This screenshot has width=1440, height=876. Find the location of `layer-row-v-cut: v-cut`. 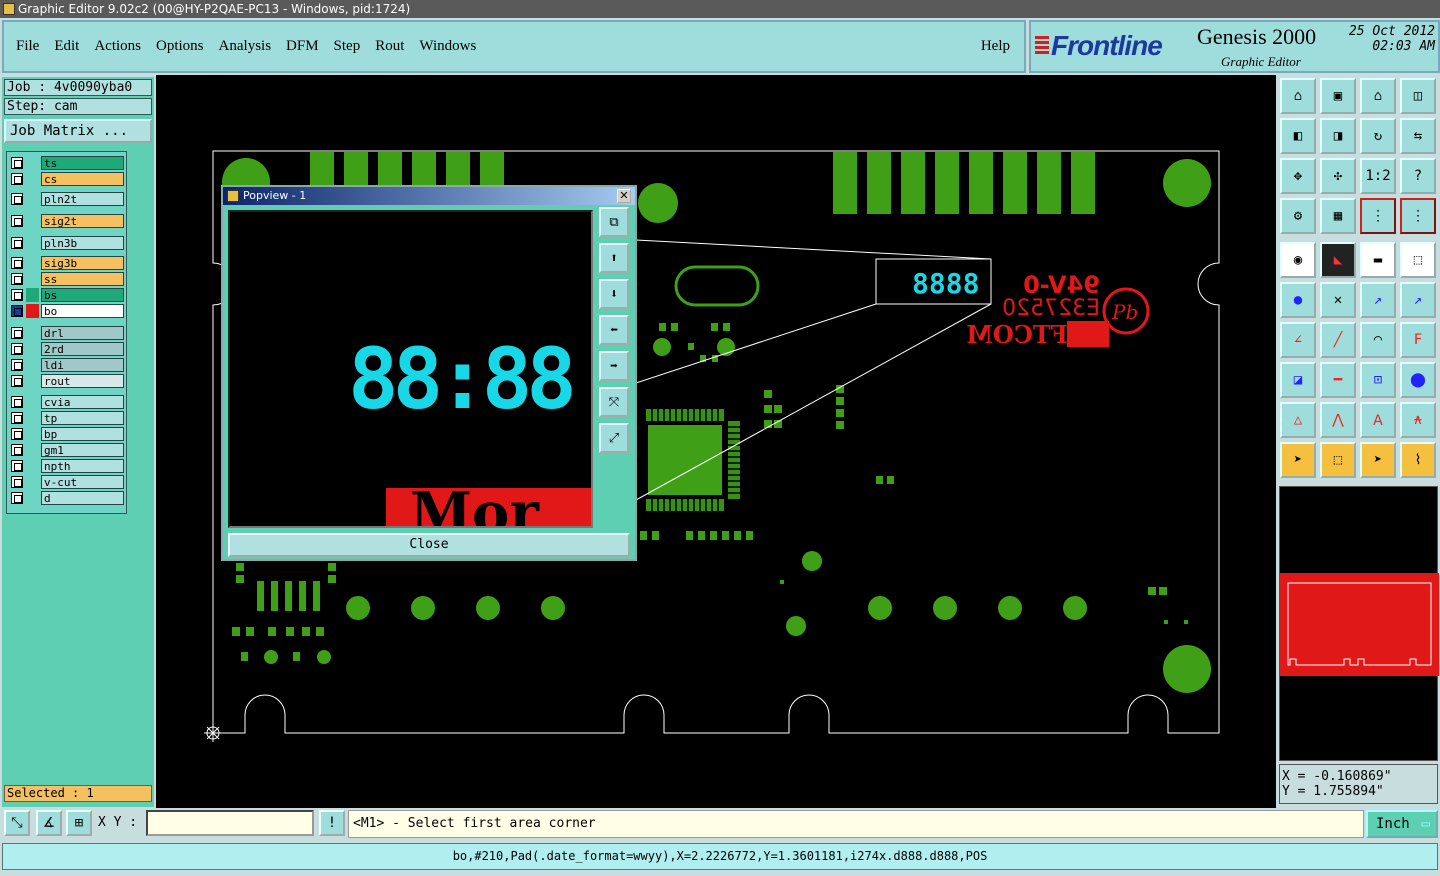

layer-row-v-cut: v-cut is located at coordinates (66, 482).